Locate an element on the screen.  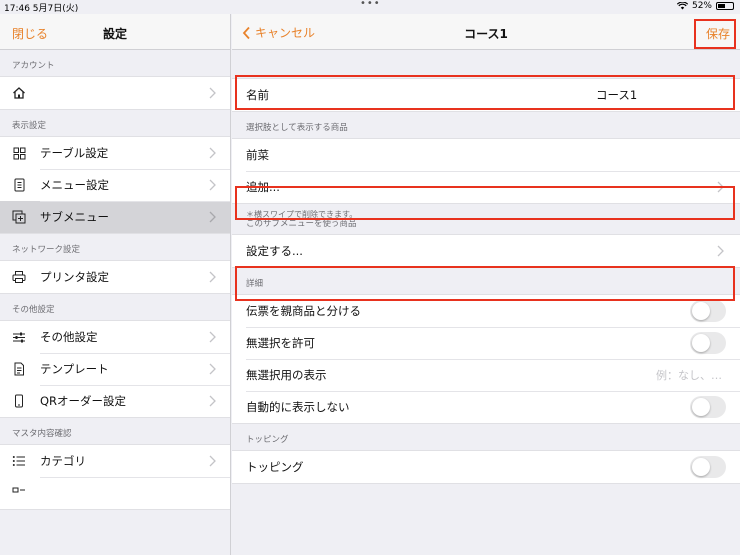
auto-hide-toggle is located at coordinates (708, 407).